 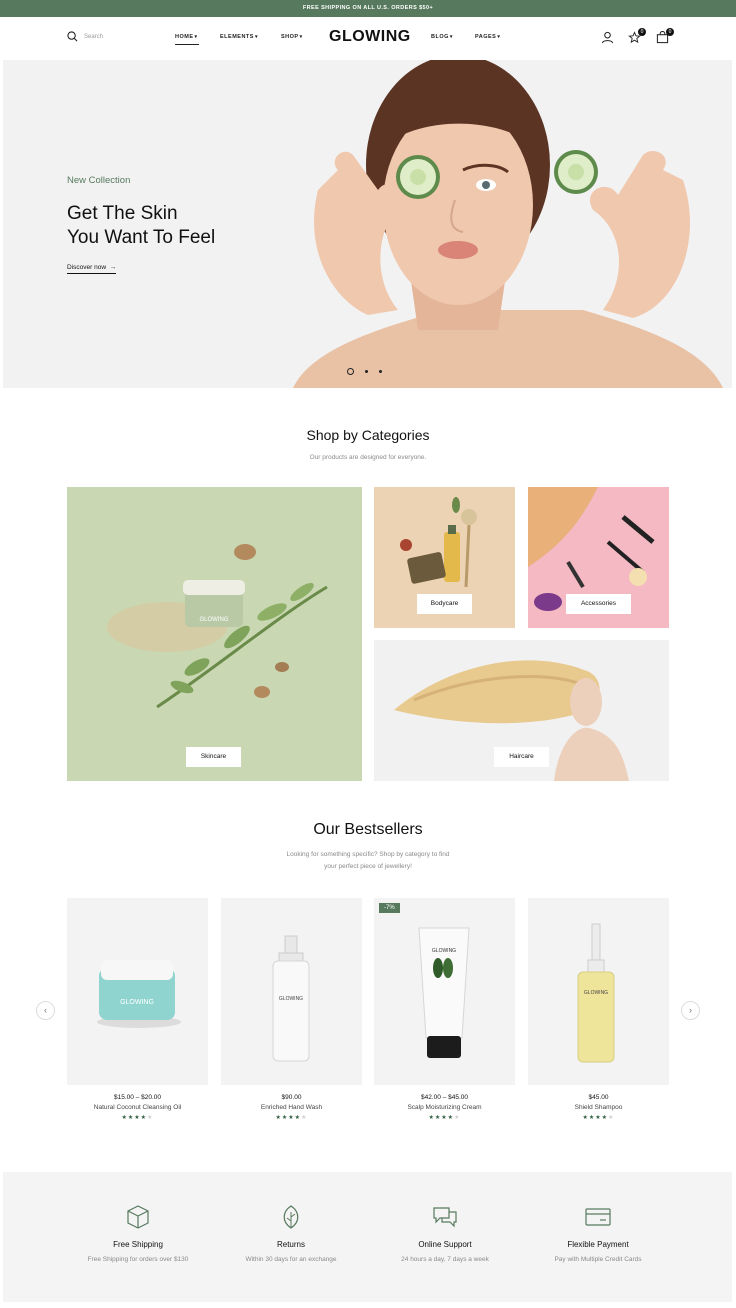 I want to click on product-4-rating-stars: ★★★★★, so click(x=598, y=1118).